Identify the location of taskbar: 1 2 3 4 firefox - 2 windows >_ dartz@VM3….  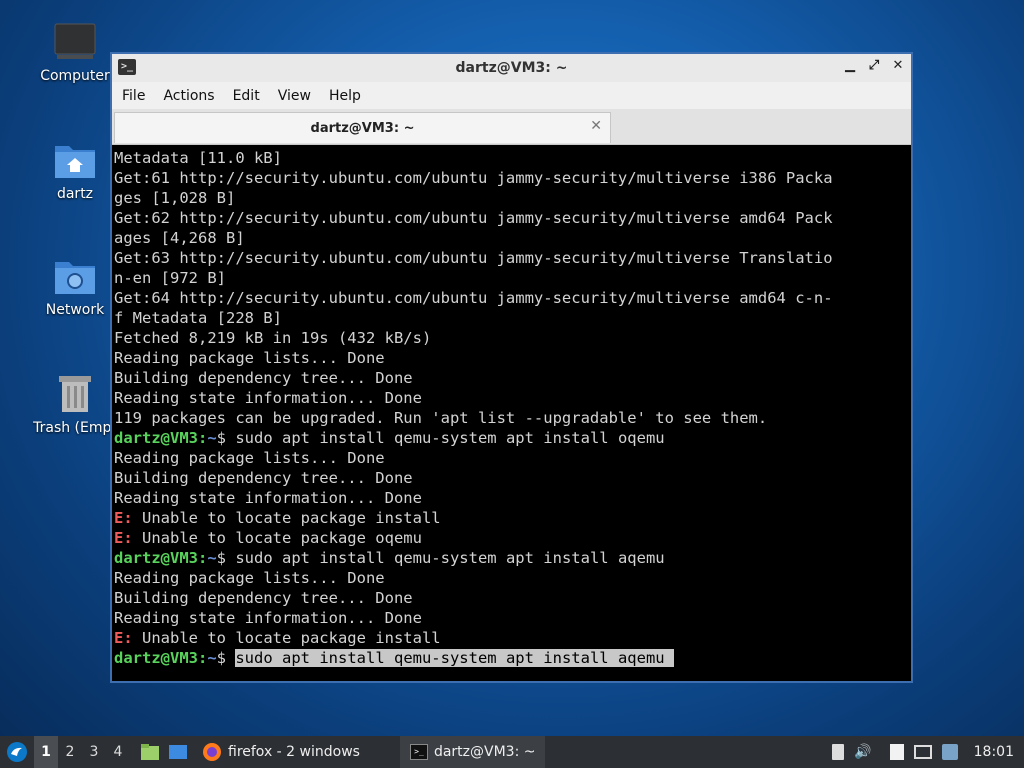
(512, 752).